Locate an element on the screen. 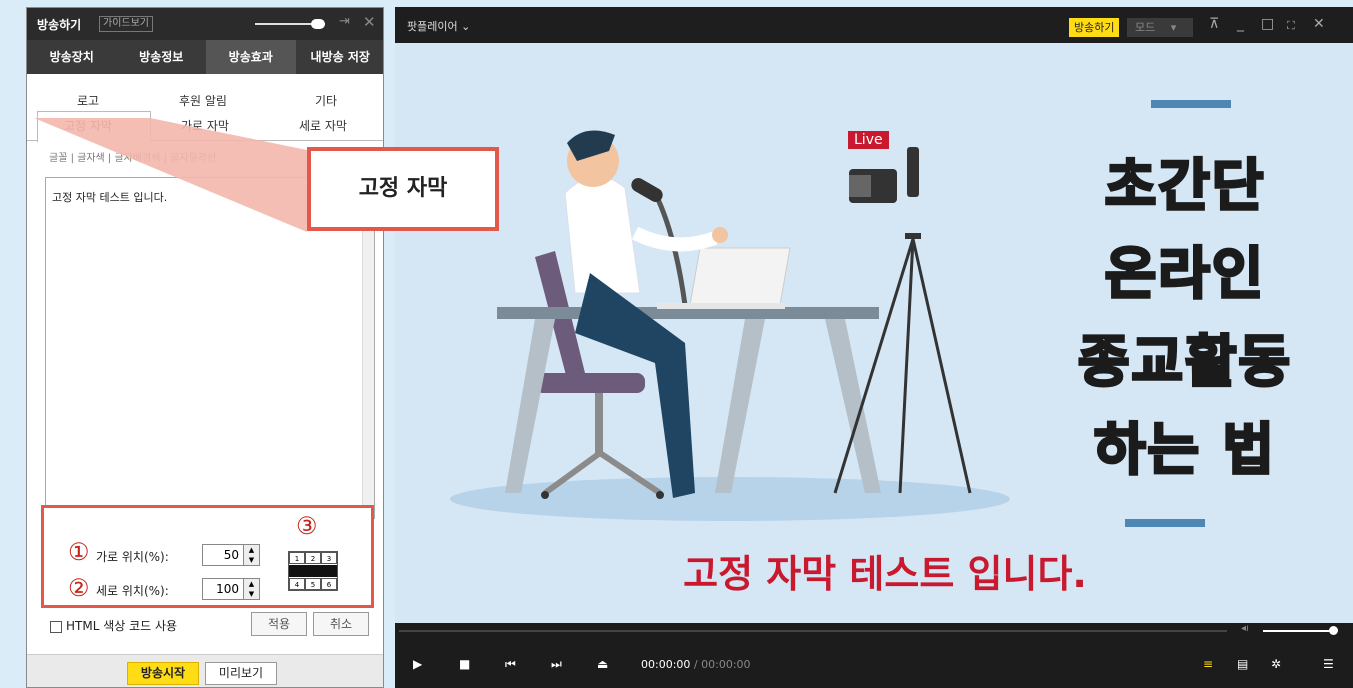 Image resolution: width=1353 pixels, height=688 pixels. sub-tabs-row2: 고정 자막 가로 자막 세로 자막 is located at coordinates (205, 126).